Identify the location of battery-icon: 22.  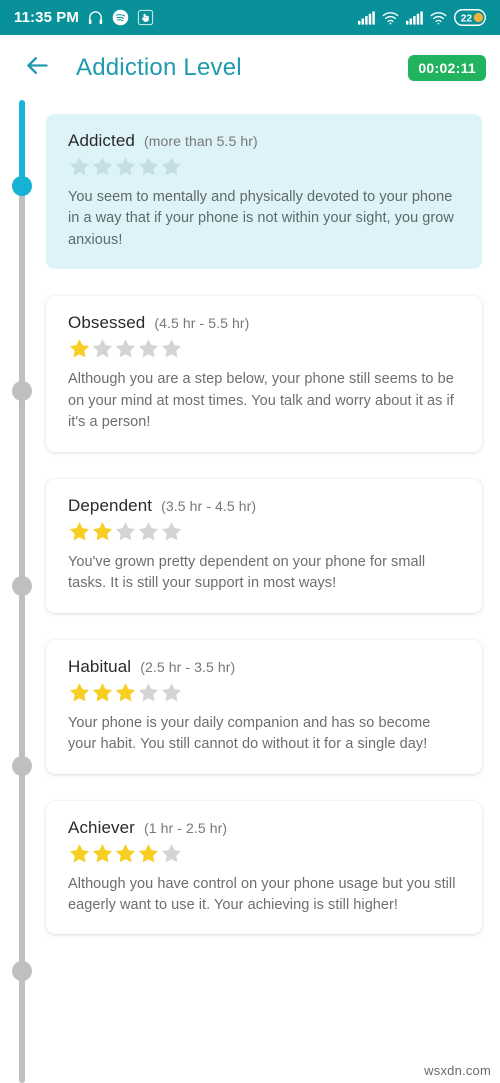
(470, 17).